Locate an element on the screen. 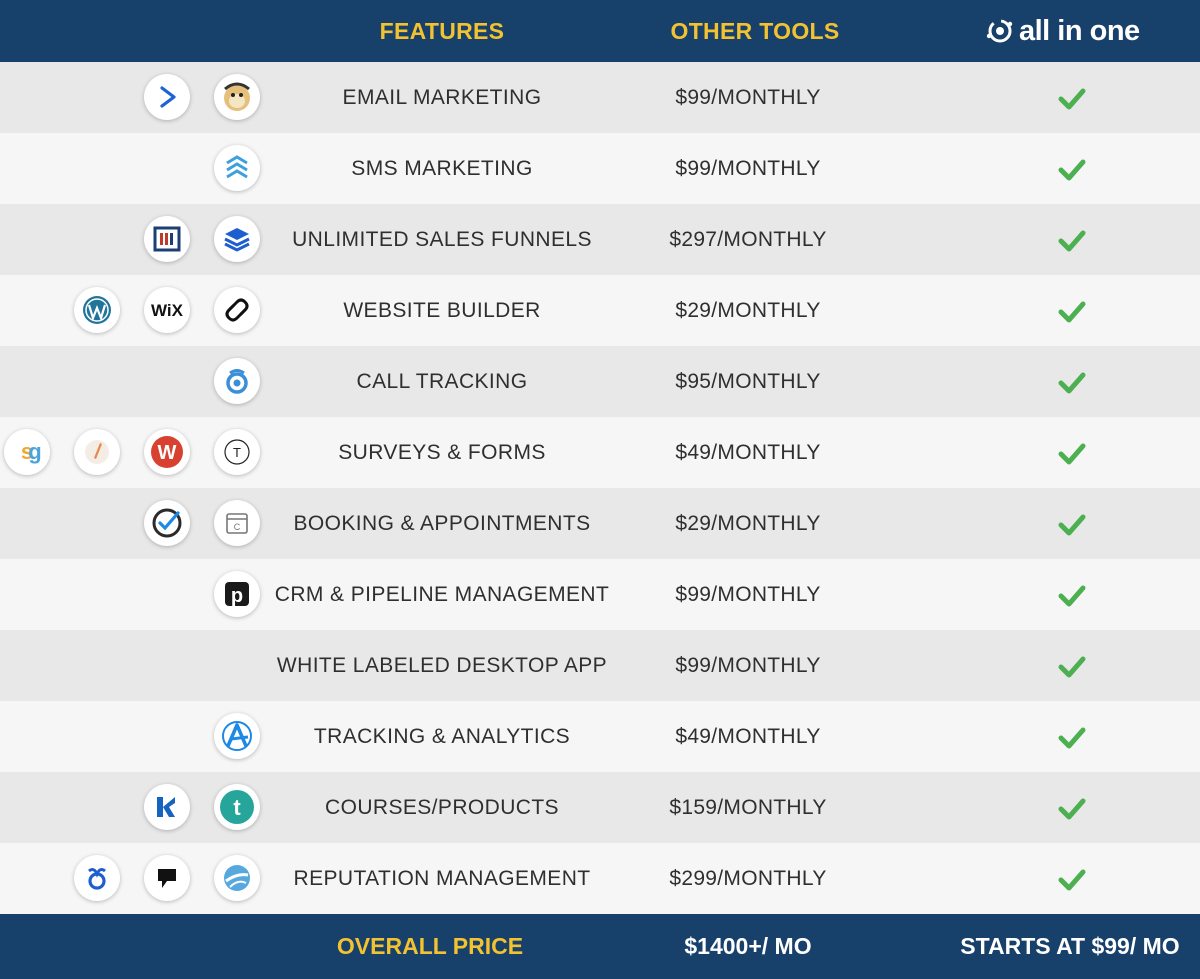 The width and height of the screenshot is (1200, 979). price-label: $95/MONTHLY is located at coordinates (748, 381).